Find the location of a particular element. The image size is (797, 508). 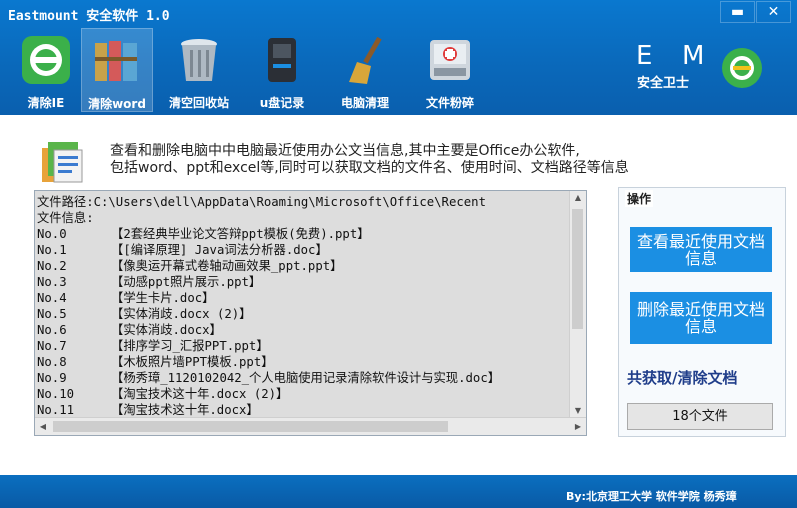

output-line: No.4 【学生卡片.doc】 is located at coordinates (126, 298).